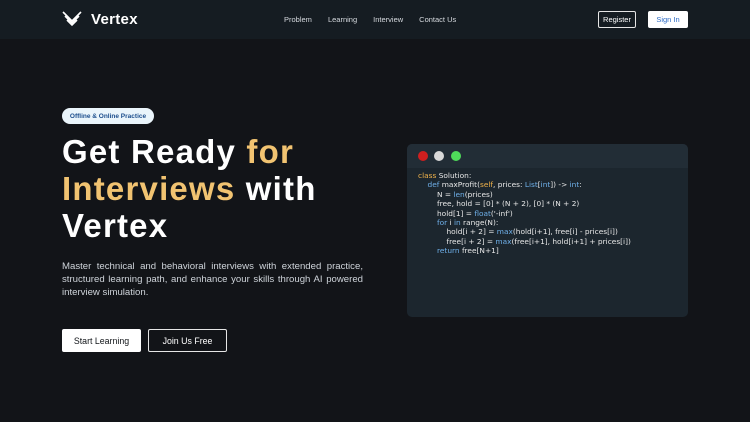 Image resolution: width=750 pixels, height=422 pixels. I want to click on code-line: return free[N+1], so click(524, 250).